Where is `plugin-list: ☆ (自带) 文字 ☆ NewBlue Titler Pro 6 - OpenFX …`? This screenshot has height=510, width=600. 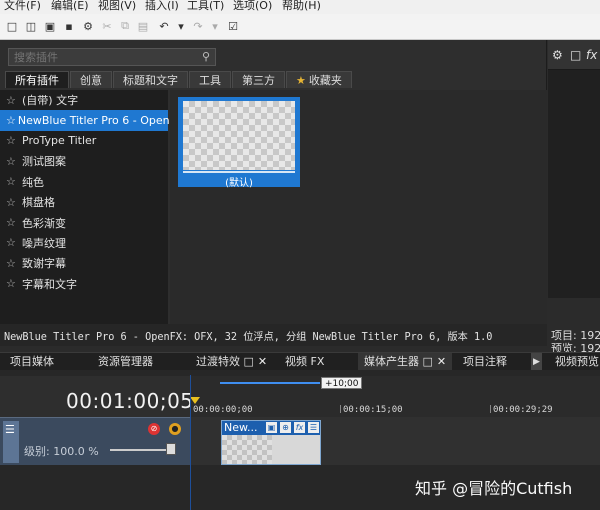
plugin-list: ☆ (自带) 文字 ☆ NewBlue Titler Pro 6 - OpenFX … is located at coordinates (91, 207).